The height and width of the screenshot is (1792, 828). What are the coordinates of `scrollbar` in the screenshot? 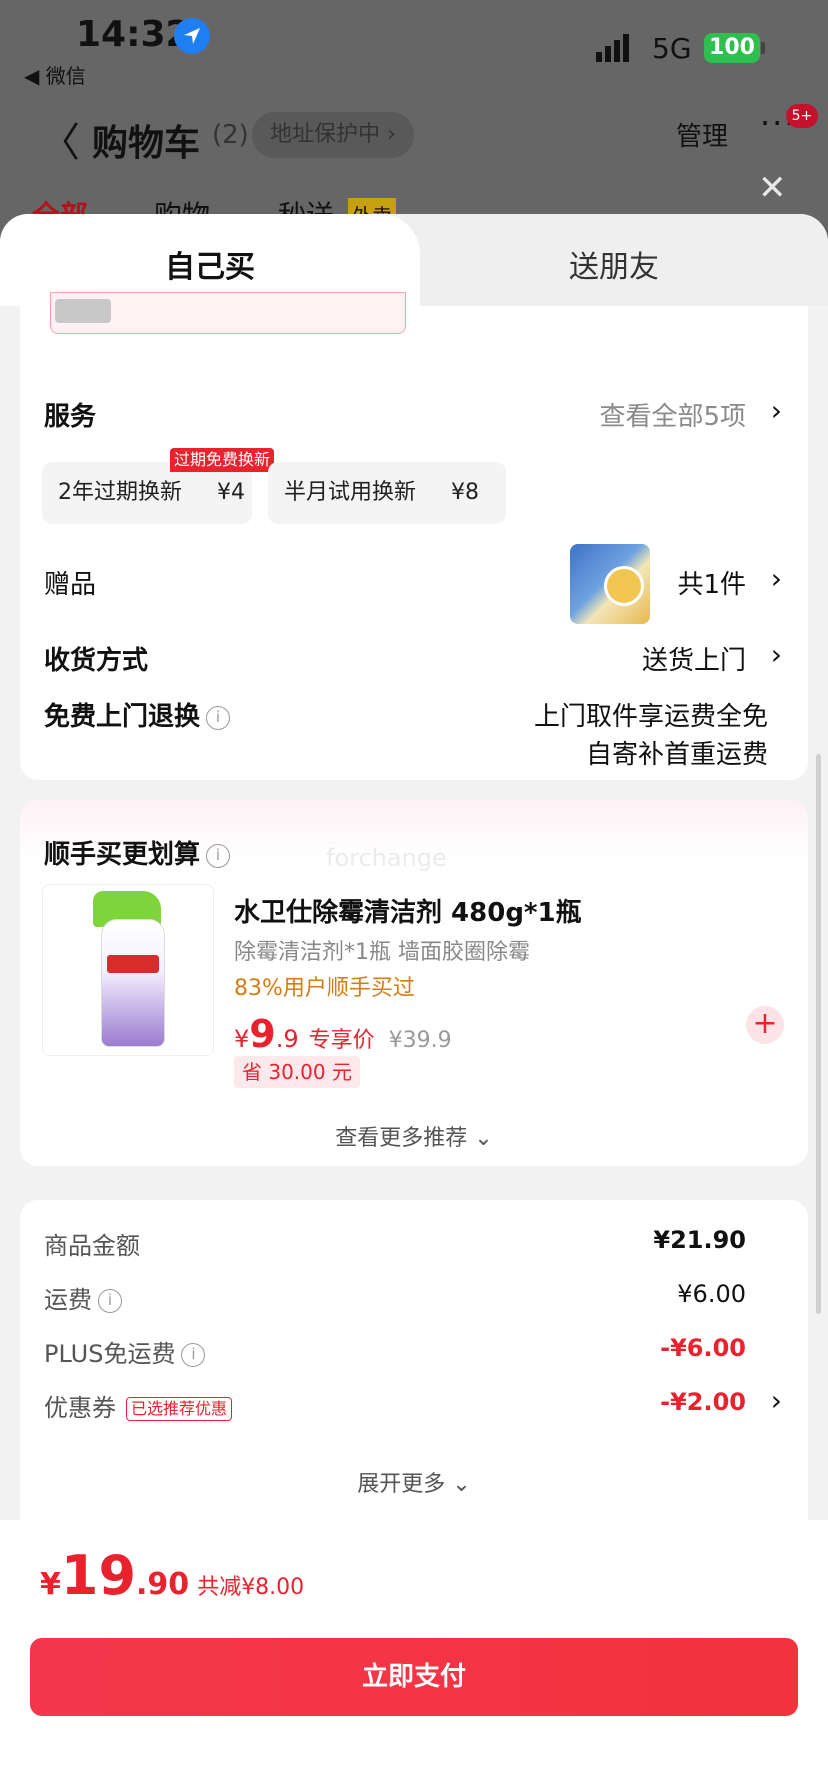 It's located at (818, 1034).